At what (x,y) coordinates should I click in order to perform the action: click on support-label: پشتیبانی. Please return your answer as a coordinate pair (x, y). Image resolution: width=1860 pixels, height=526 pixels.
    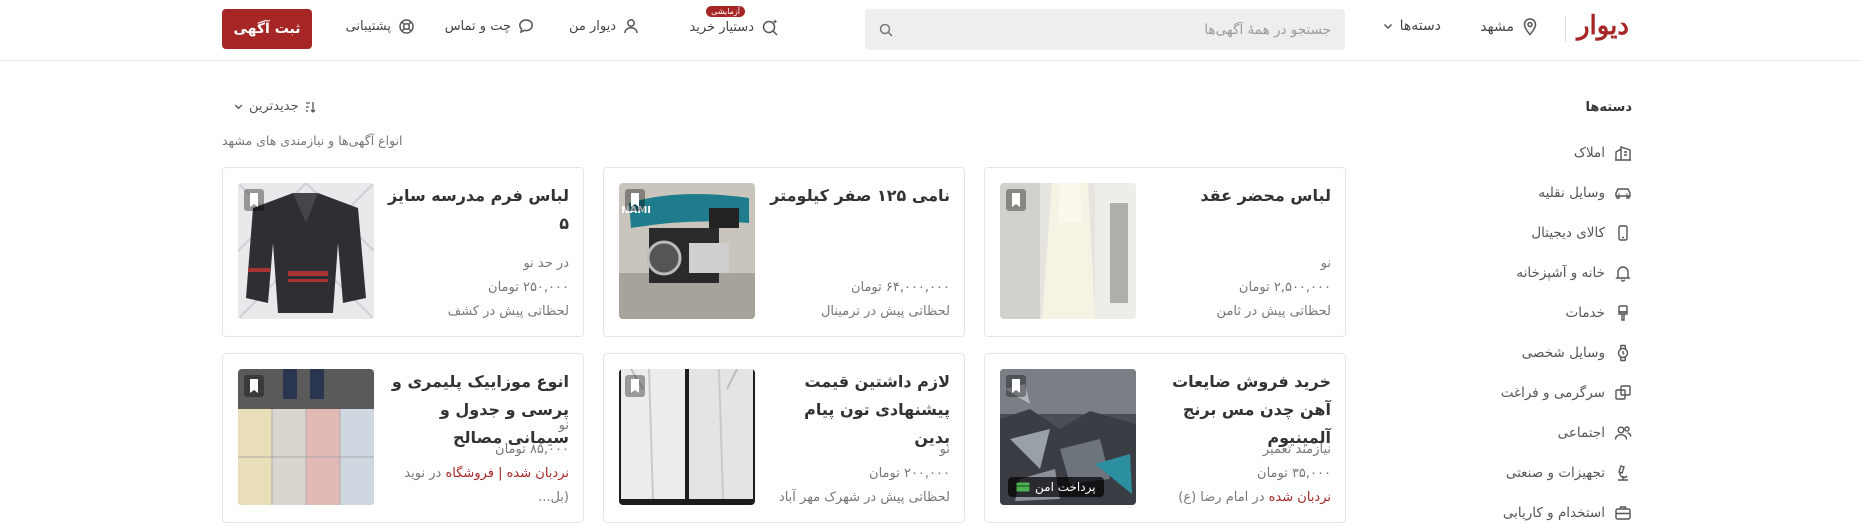
    Looking at the image, I should click on (368, 26).